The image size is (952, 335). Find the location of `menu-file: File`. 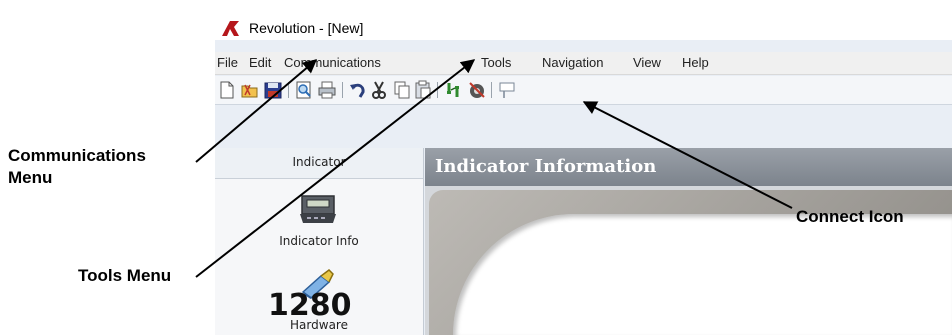

menu-file: File is located at coordinates (227, 62).